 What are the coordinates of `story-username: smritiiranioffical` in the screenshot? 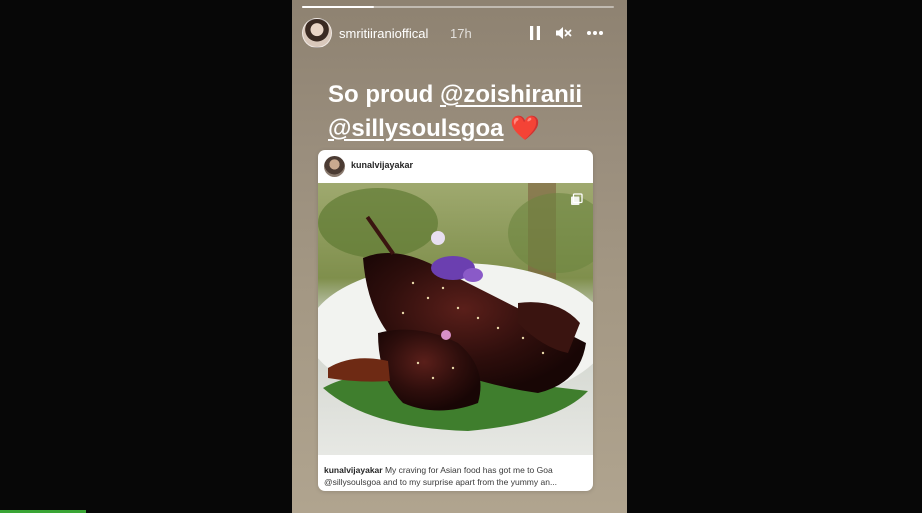 It's located at (383, 33).